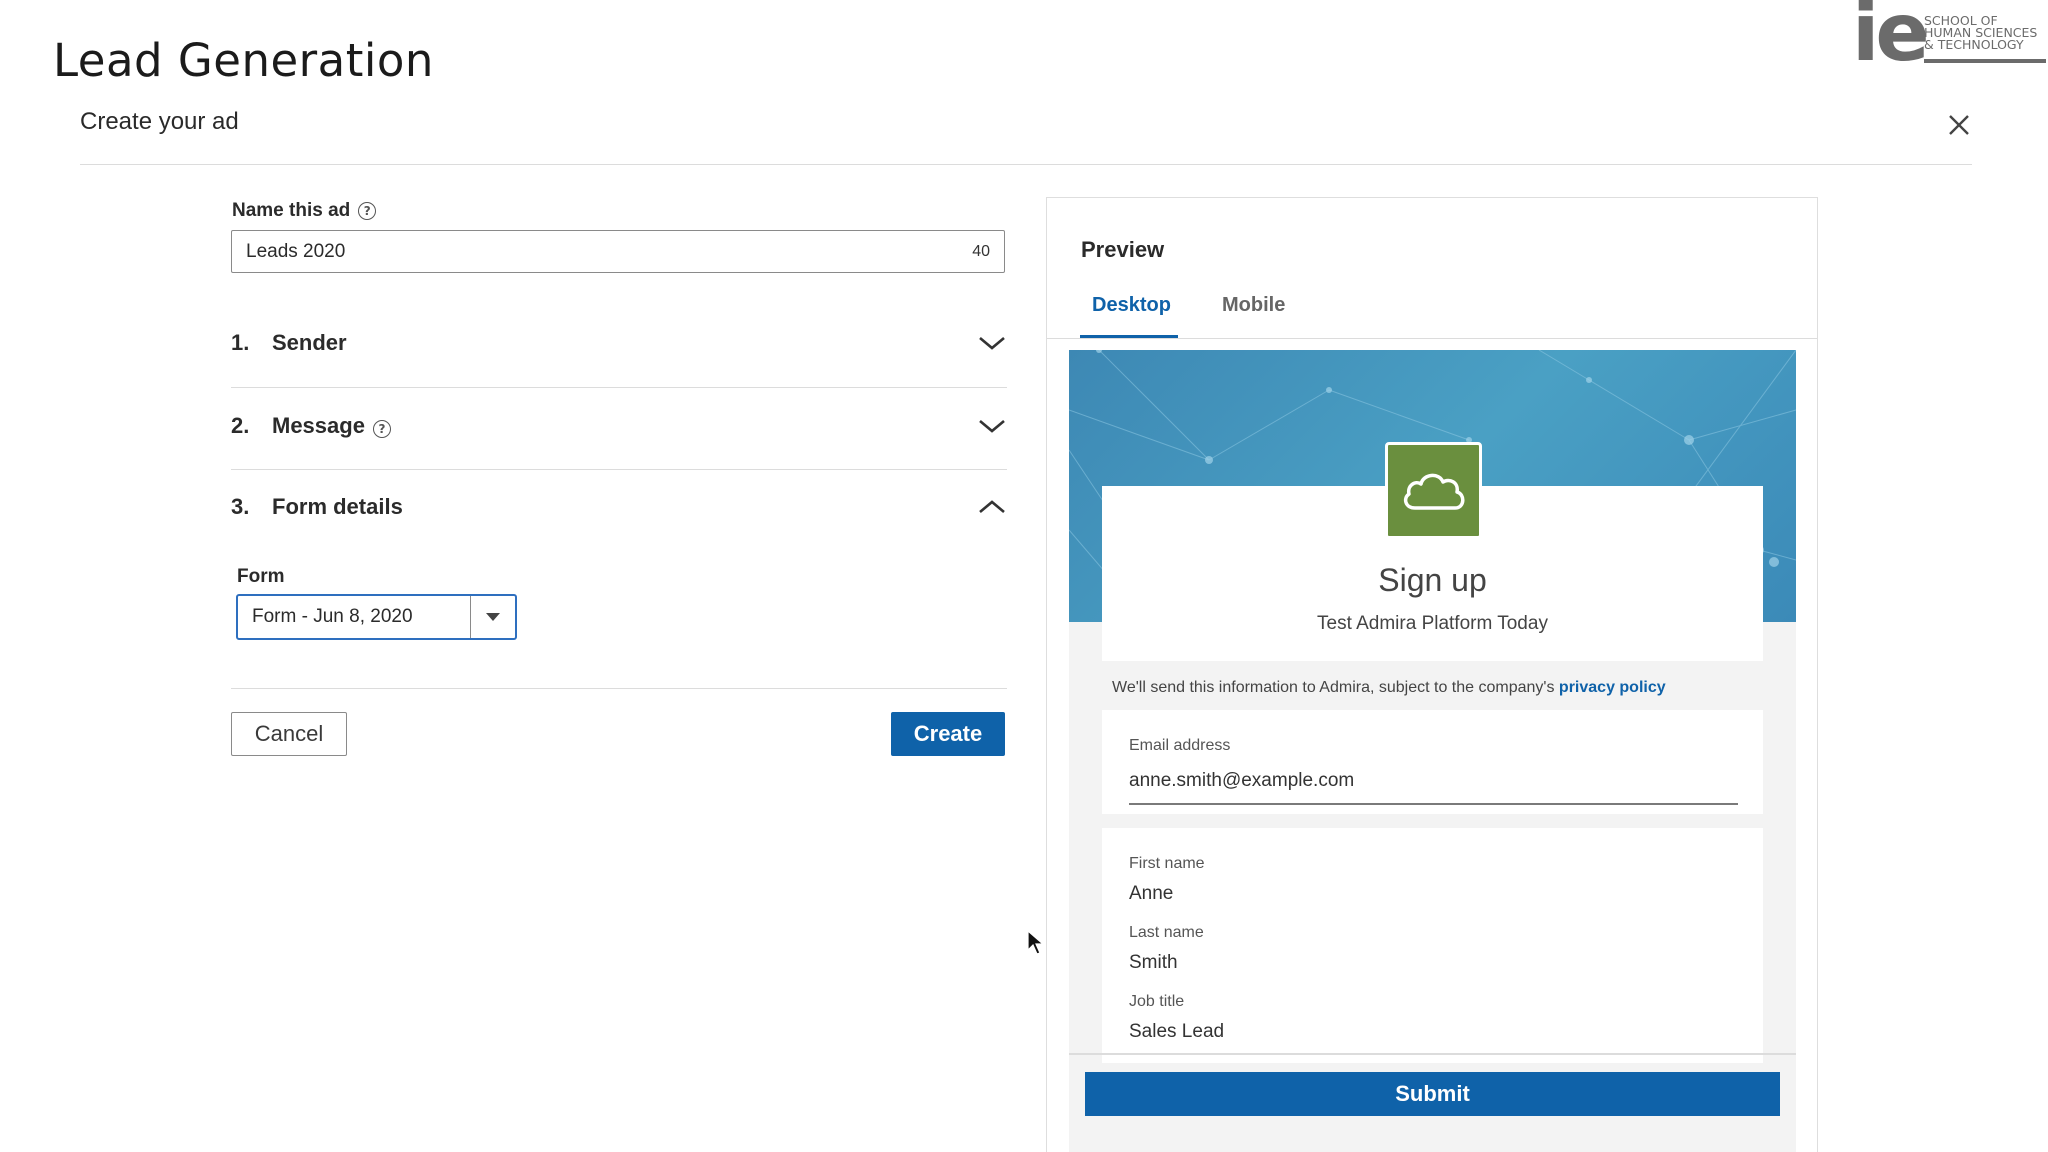 This screenshot has width=2048, height=1152. What do you see at coordinates (948, 734) in the screenshot?
I see `create-button: Create` at bounding box center [948, 734].